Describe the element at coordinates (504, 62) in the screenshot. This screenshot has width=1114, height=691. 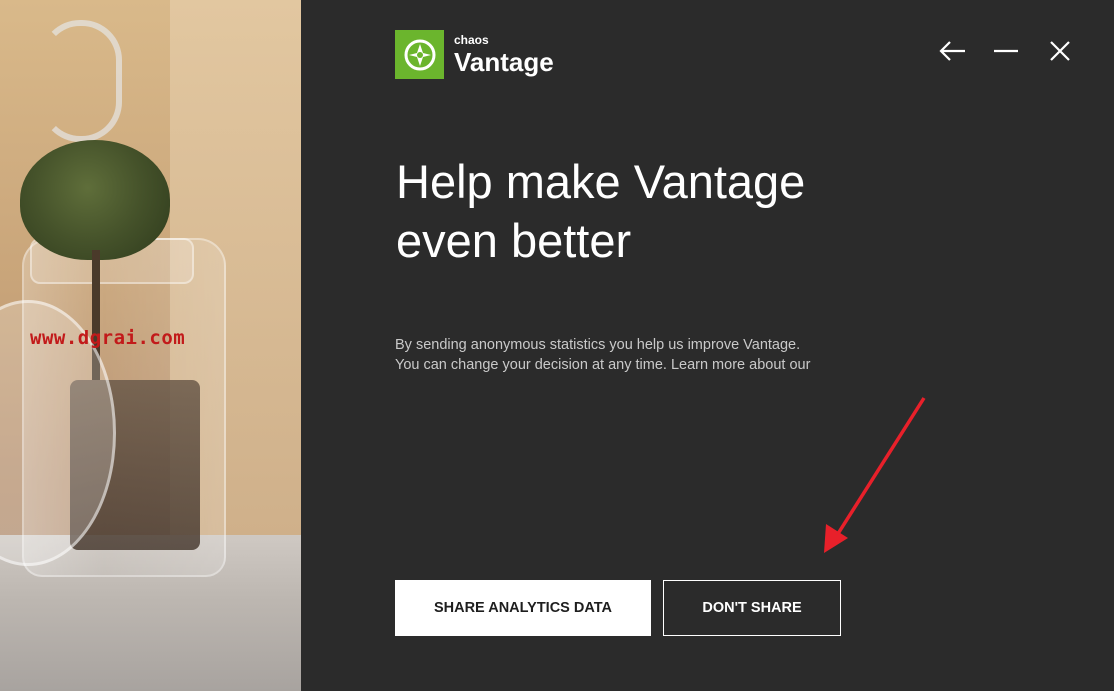
I see `logo-product: Vantage` at that location.